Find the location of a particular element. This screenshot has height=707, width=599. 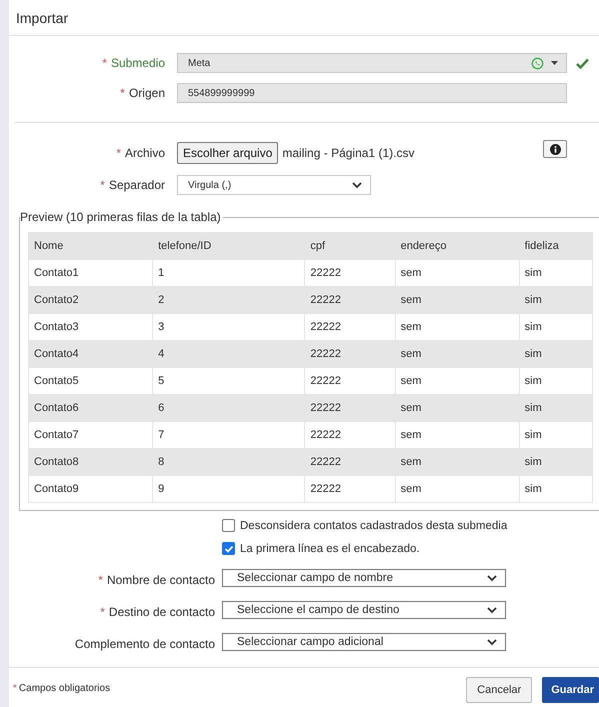

column-header: endereço is located at coordinates (457, 246).